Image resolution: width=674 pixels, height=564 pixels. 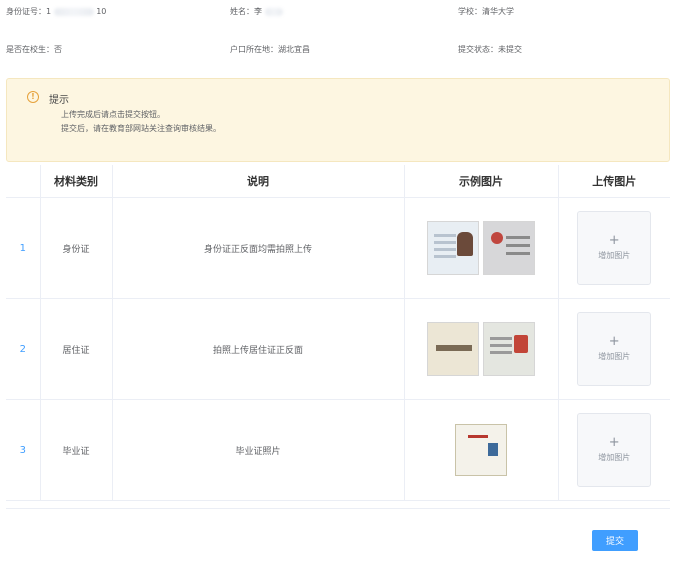 I want to click on school-value: 清华大学, so click(x=498, y=11).